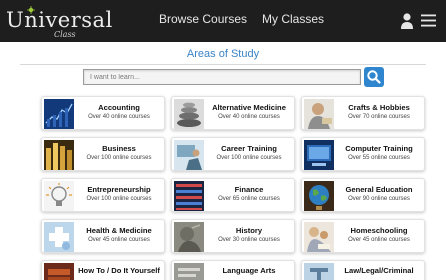  I want to click on history-image, so click(189, 237).